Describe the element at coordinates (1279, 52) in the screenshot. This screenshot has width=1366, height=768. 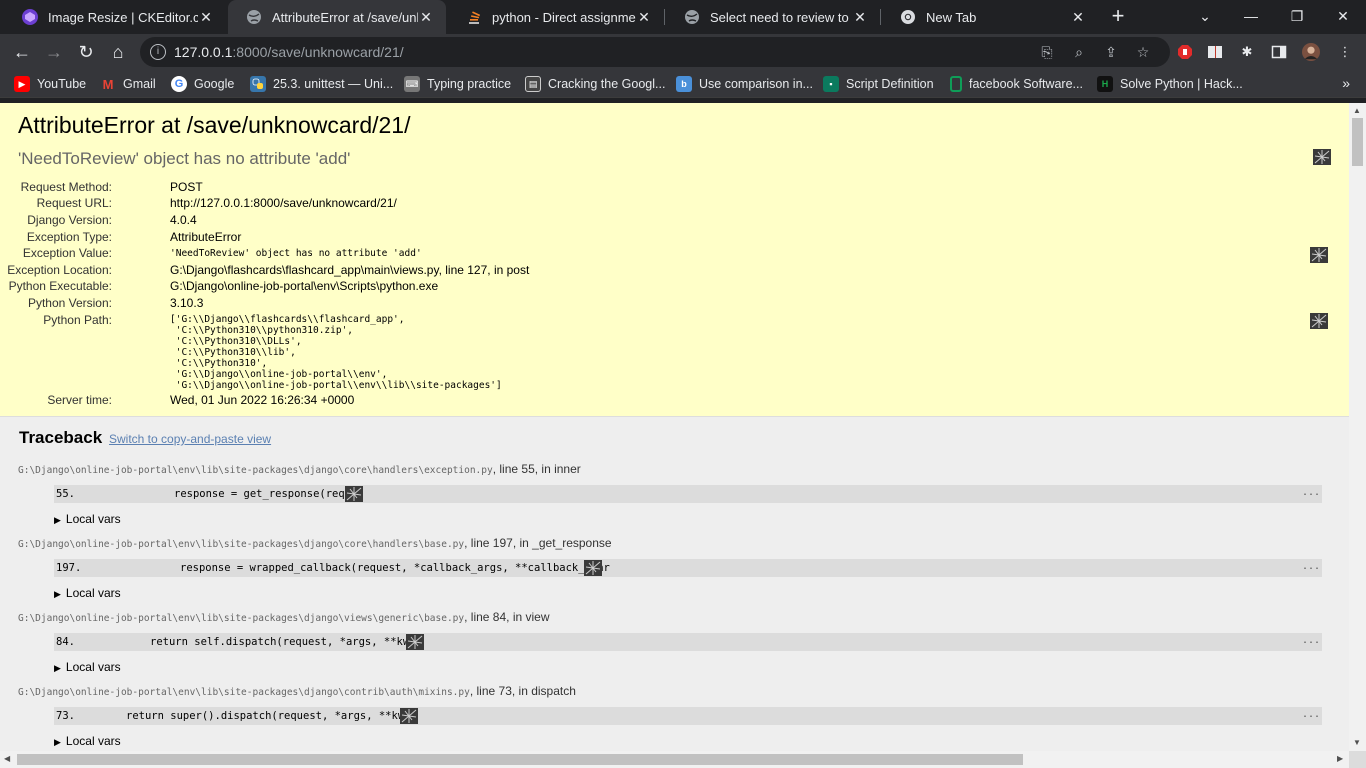
I see `side-panel-icon` at that location.